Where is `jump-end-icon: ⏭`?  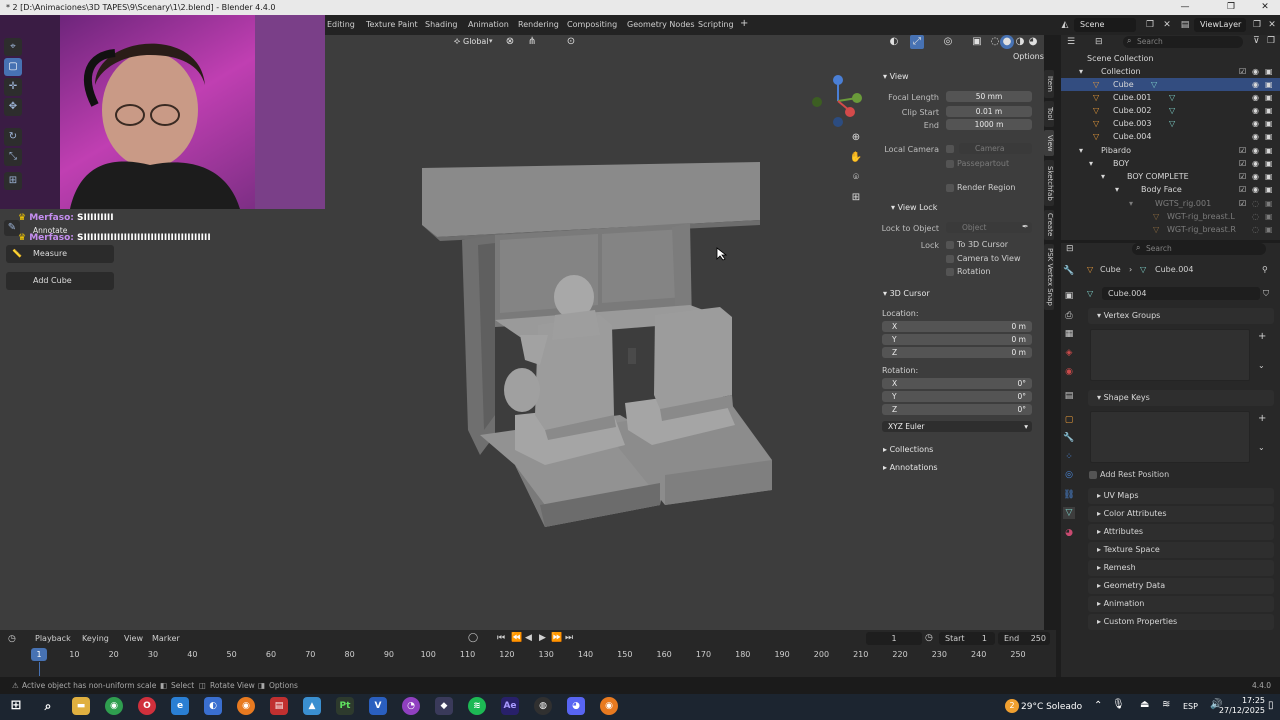
jump-end-icon: ⏭ is located at coordinates (569, 638).